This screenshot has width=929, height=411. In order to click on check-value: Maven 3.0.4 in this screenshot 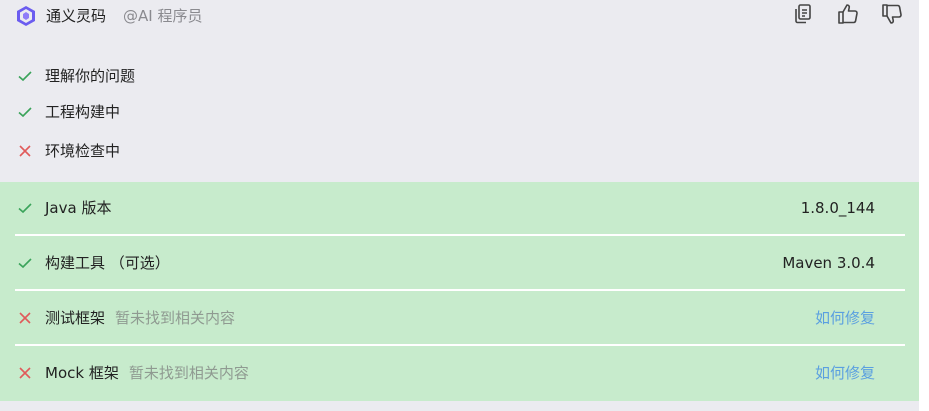, I will do `click(828, 263)`.